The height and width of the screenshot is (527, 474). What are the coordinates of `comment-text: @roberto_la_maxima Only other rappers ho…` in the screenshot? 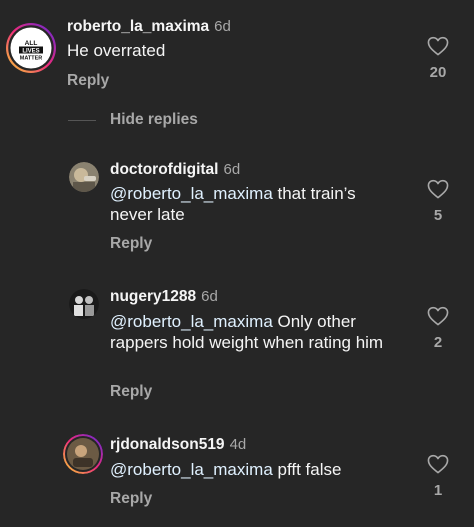 It's located at (255, 332).